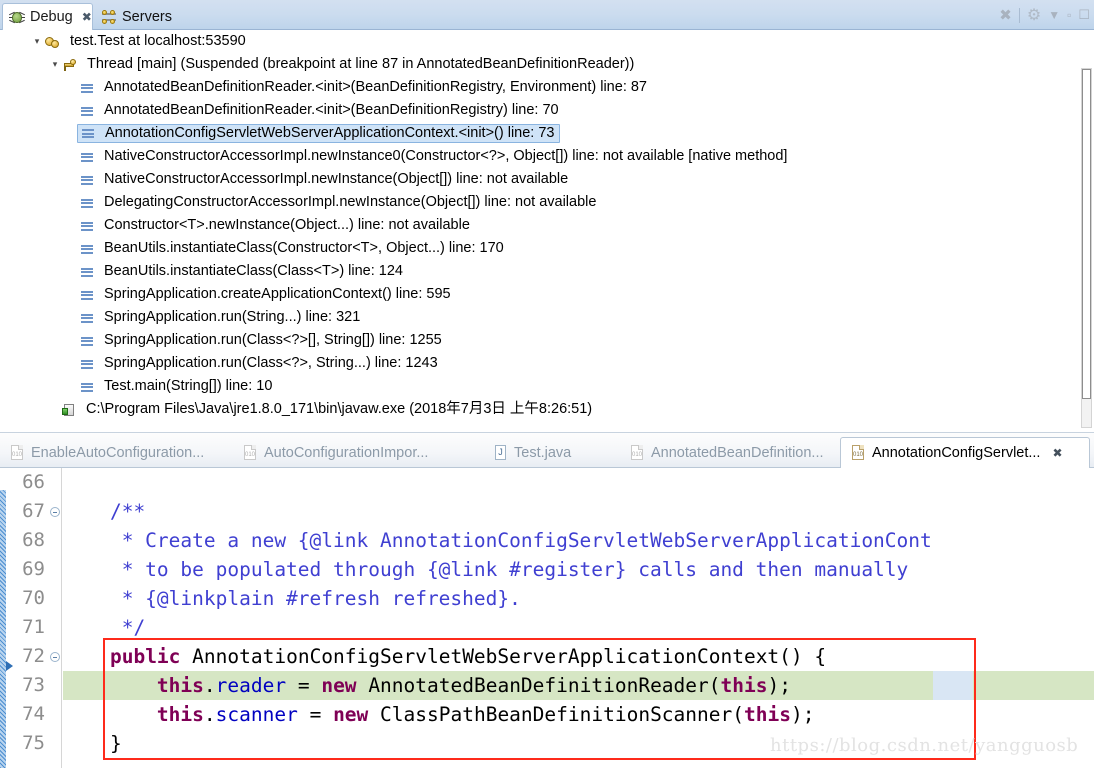 The width and height of the screenshot is (1094, 768). Describe the element at coordinates (33, 743) in the screenshot. I see `line-number: 75` at that location.